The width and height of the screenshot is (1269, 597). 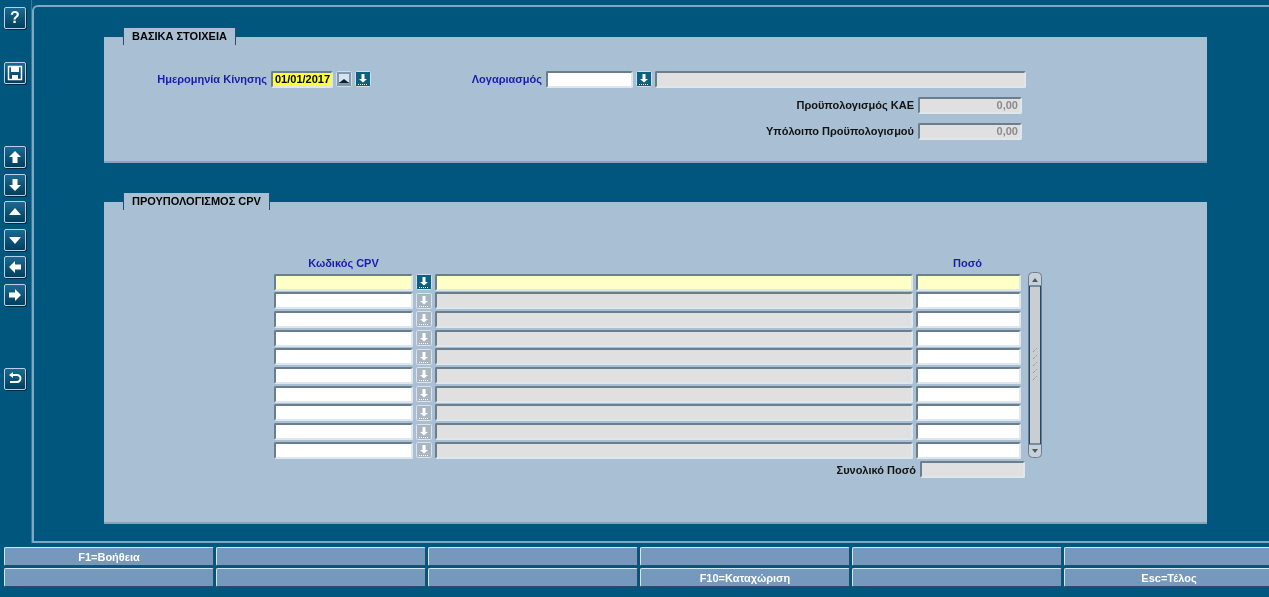 I want to click on right-arrow-button, so click(x=15, y=294).